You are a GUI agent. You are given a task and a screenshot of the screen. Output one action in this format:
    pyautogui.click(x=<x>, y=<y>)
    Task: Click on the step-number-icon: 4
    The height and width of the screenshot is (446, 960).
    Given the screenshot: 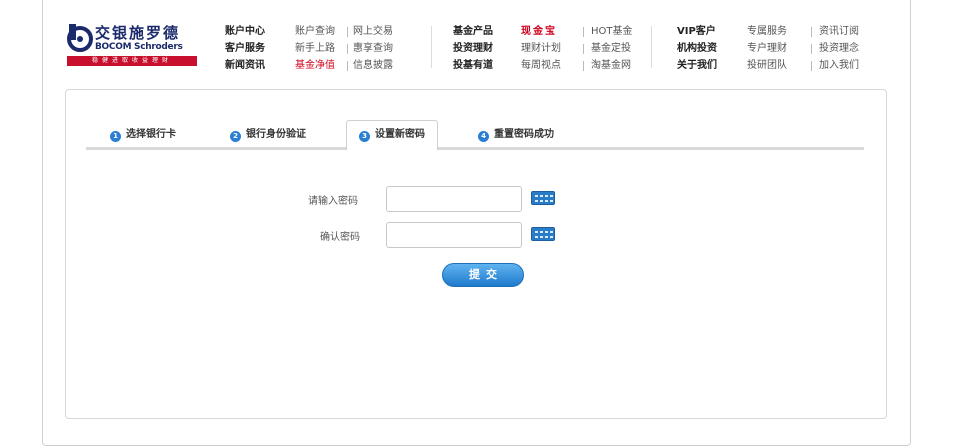 What is the action you would take?
    pyautogui.click(x=483, y=136)
    